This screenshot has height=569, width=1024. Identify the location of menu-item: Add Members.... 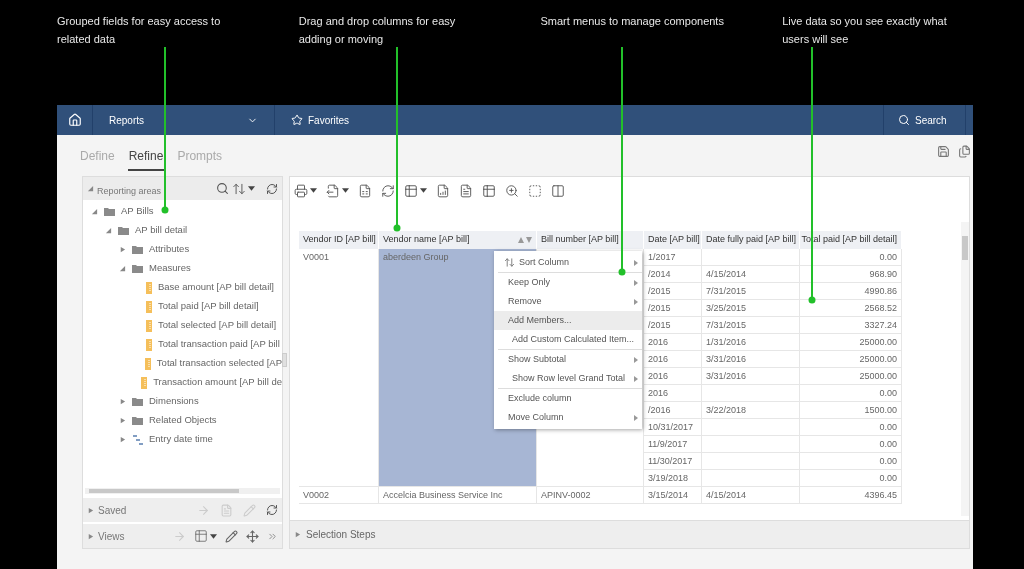
(568, 320).